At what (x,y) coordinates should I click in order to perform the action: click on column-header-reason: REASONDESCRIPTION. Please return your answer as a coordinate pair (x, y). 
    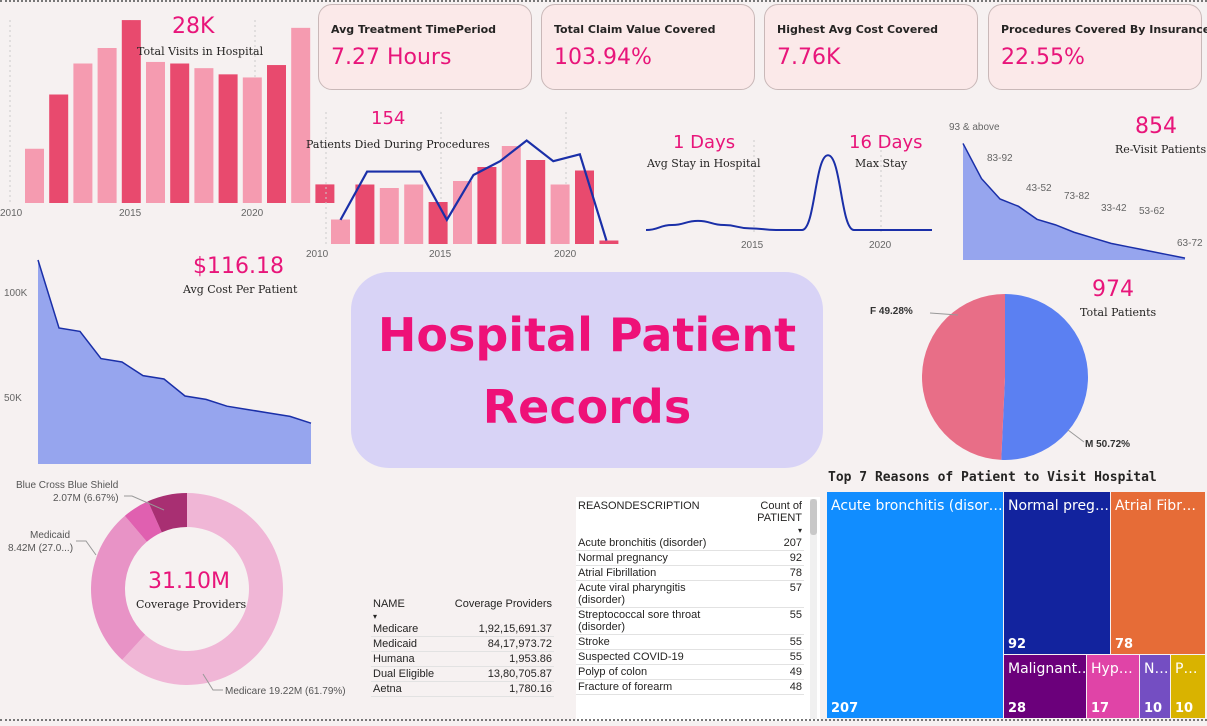
    Looking at the image, I should click on (653, 516).